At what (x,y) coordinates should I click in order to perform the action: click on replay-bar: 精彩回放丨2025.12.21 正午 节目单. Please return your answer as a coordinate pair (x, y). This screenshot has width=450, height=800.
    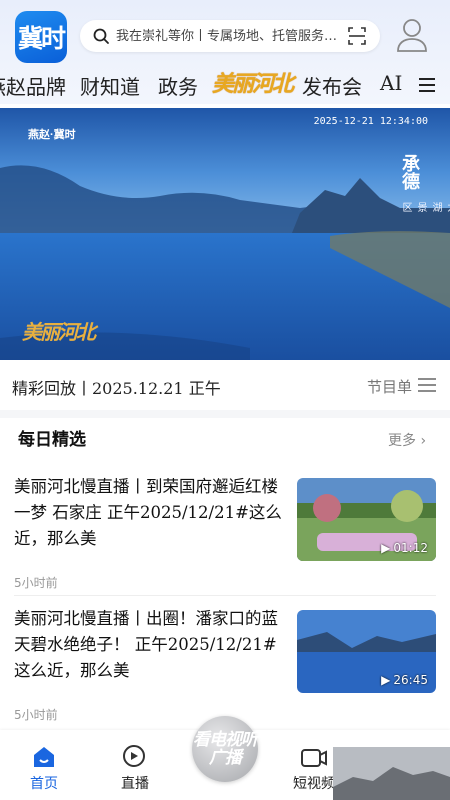
    Looking at the image, I should click on (225, 386).